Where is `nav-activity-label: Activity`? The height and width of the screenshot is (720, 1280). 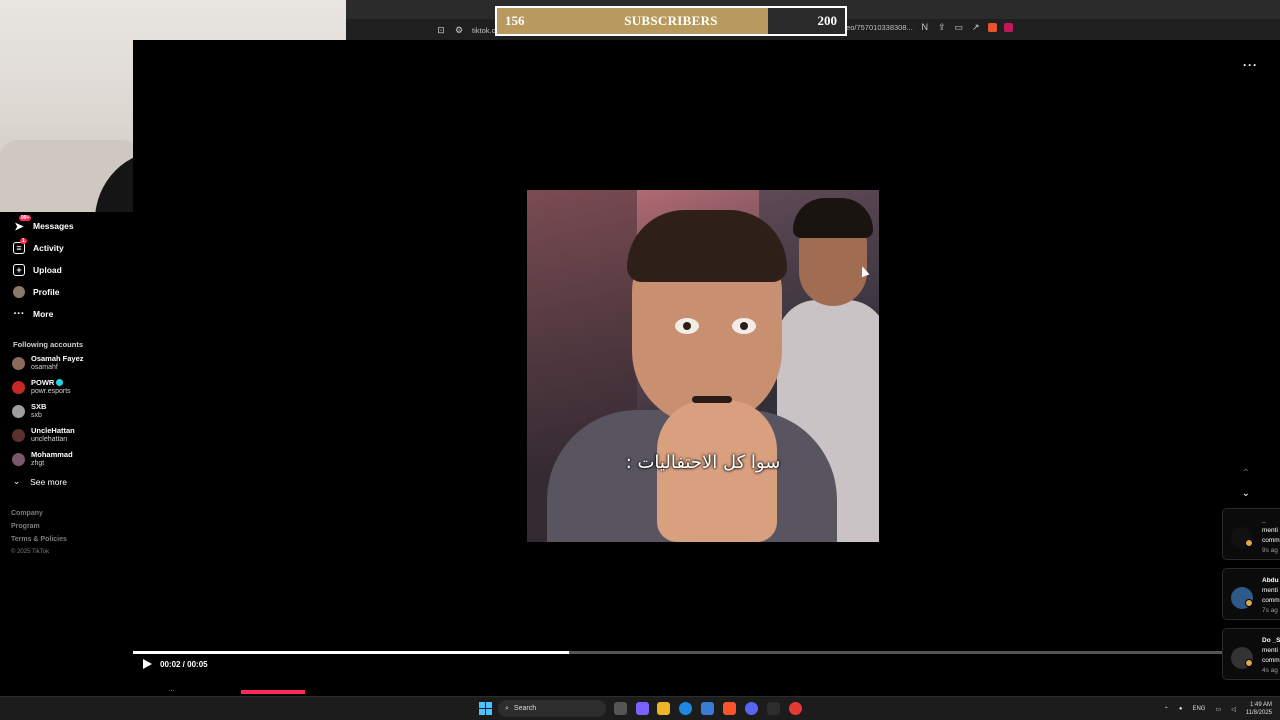 nav-activity-label: Activity is located at coordinates (48, 248).